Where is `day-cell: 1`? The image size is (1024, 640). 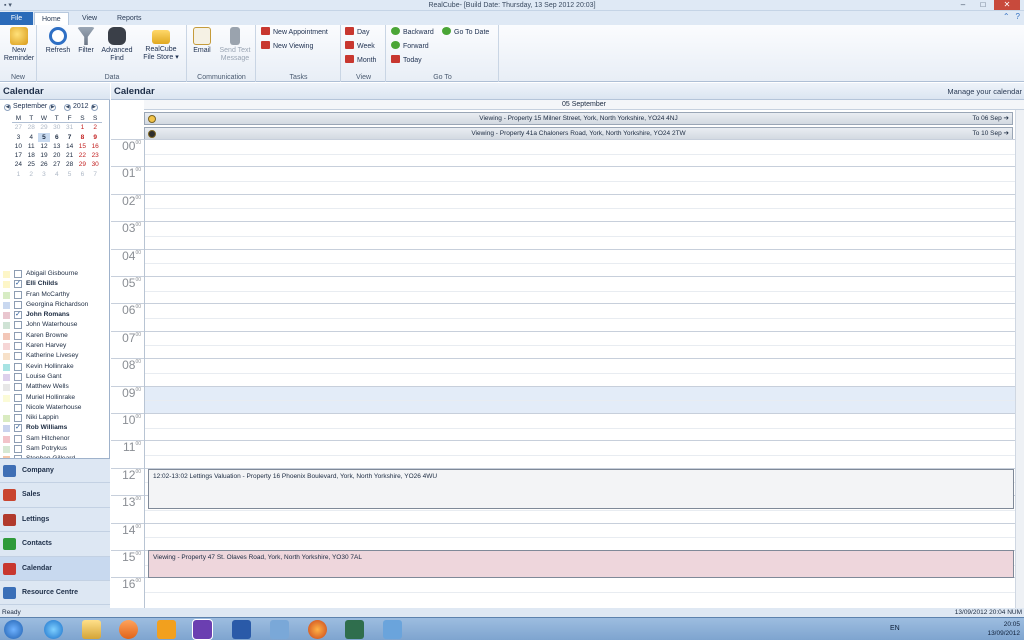
day-cell: 1 is located at coordinates (18, 174).